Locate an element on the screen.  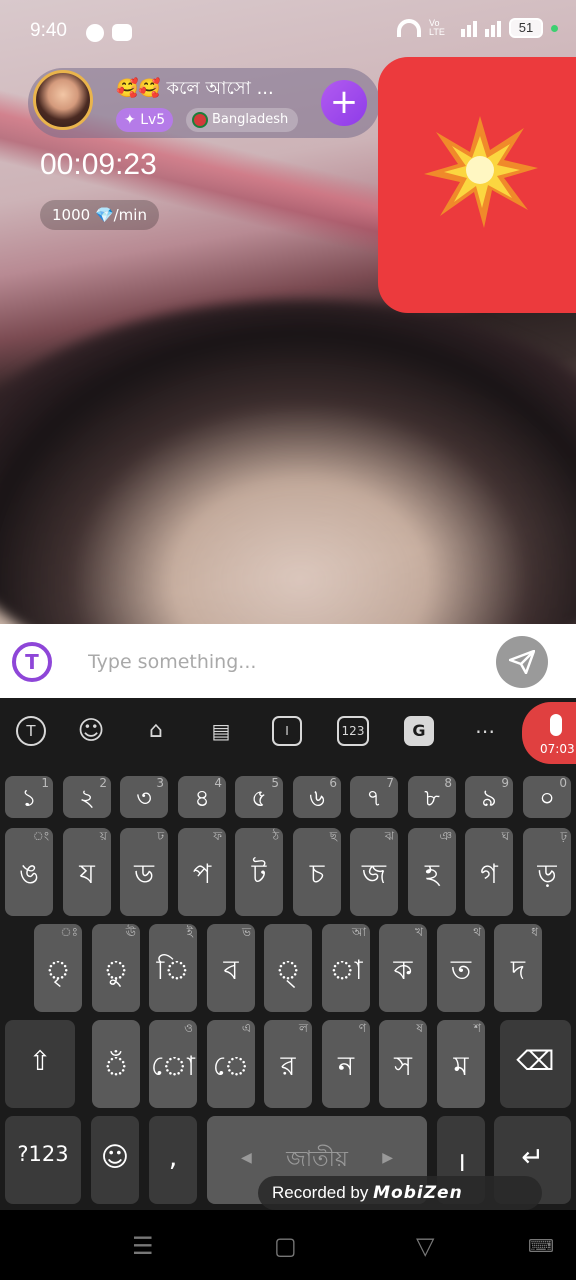
key-letter: ছচ is located at coordinates (317, 872).